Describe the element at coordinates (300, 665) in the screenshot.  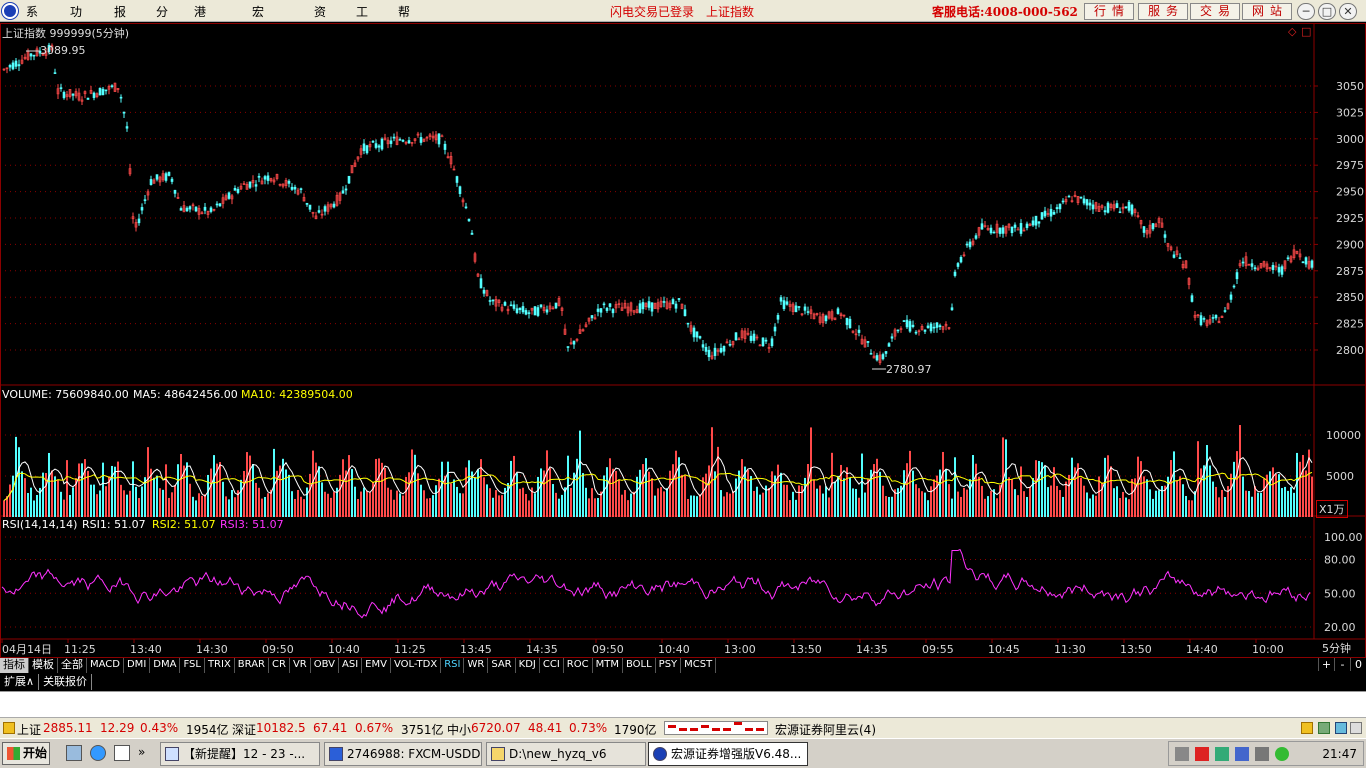
I see `tab-vr: VR` at that location.